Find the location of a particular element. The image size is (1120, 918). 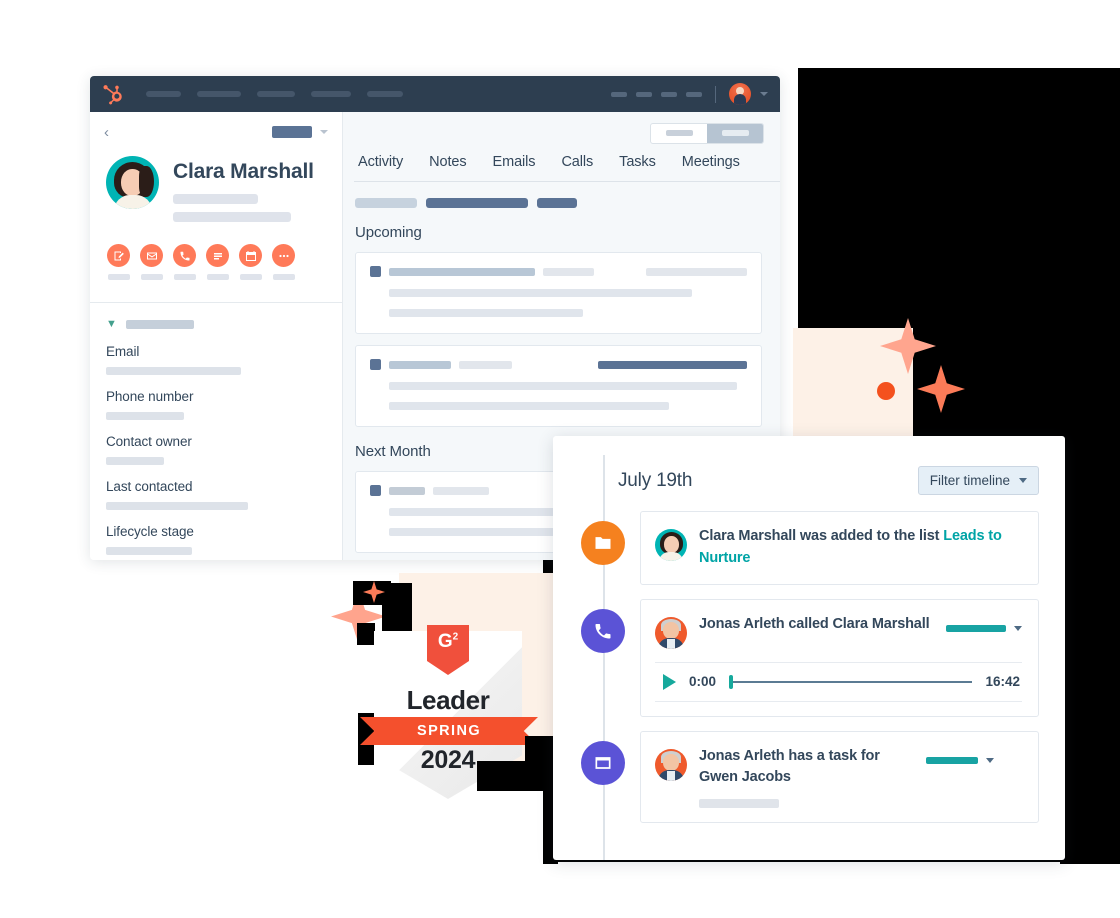

tab-emails: Emails is located at coordinates (514, 167).